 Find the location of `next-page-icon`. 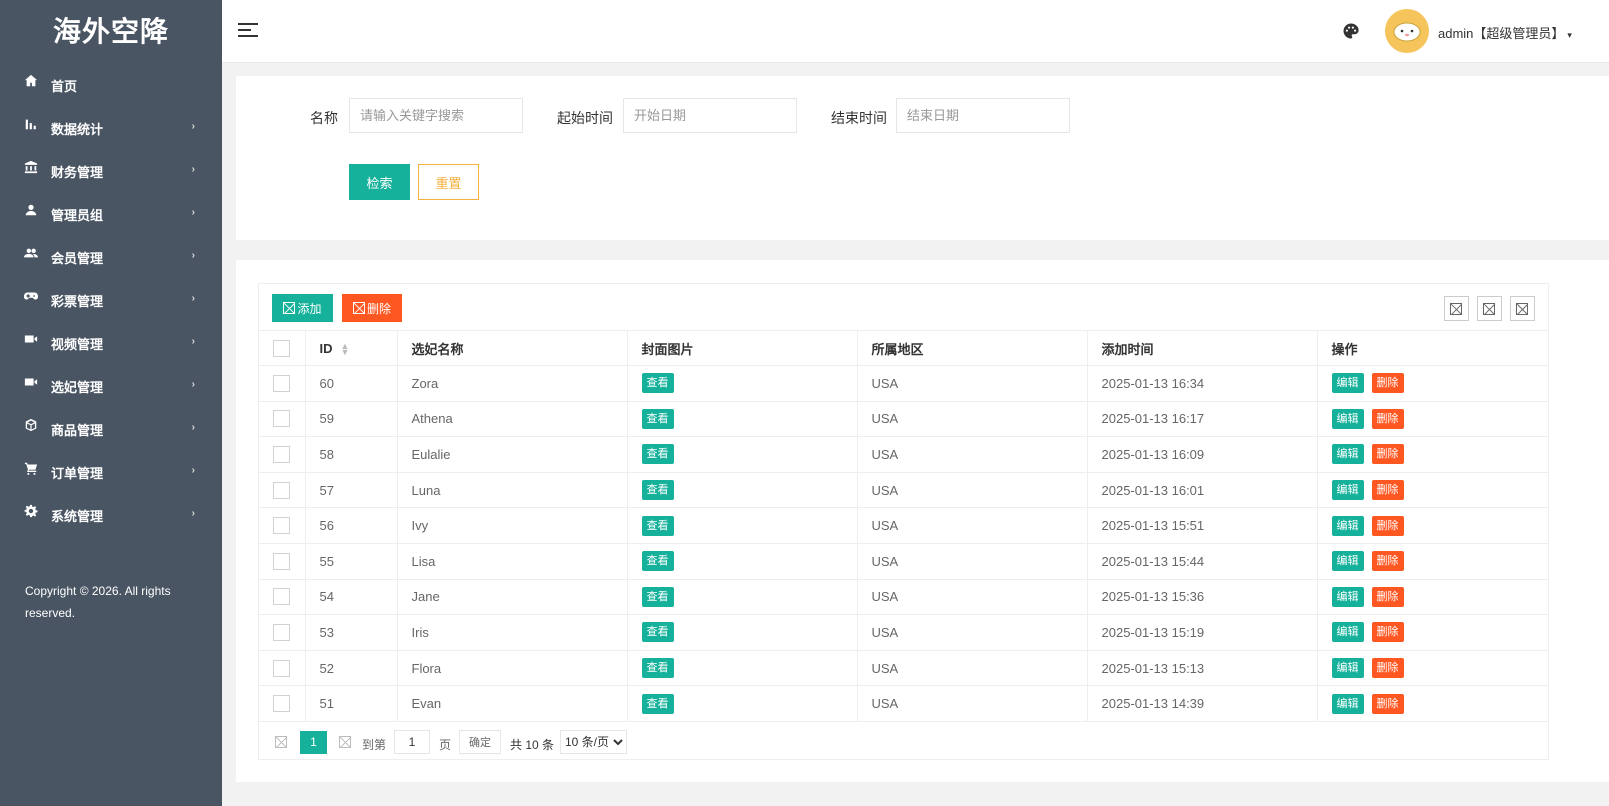

next-page-icon is located at coordinates (345, 742).